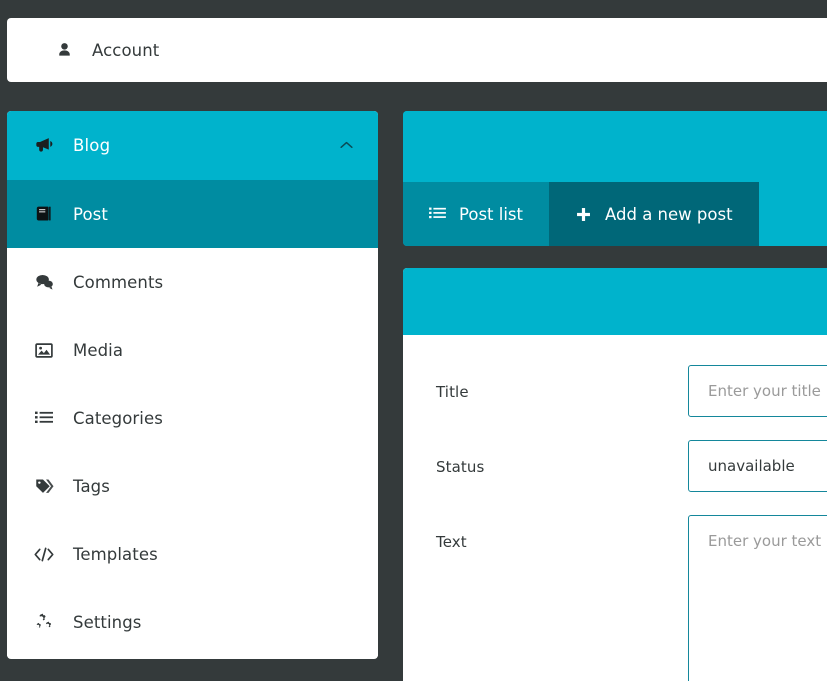 Image resolution: width=827 pixels, height=681 pixels. Describe the element at coordinates (92, 145) in the screenshot. I see `sidebar-group-label: Blog` at that location.